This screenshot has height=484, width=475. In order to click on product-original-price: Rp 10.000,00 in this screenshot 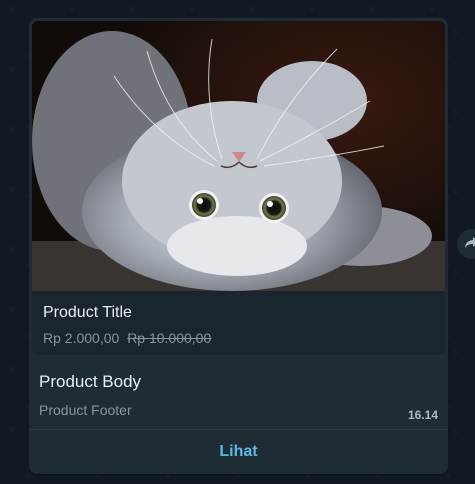, I will do `click(169, 338)`.